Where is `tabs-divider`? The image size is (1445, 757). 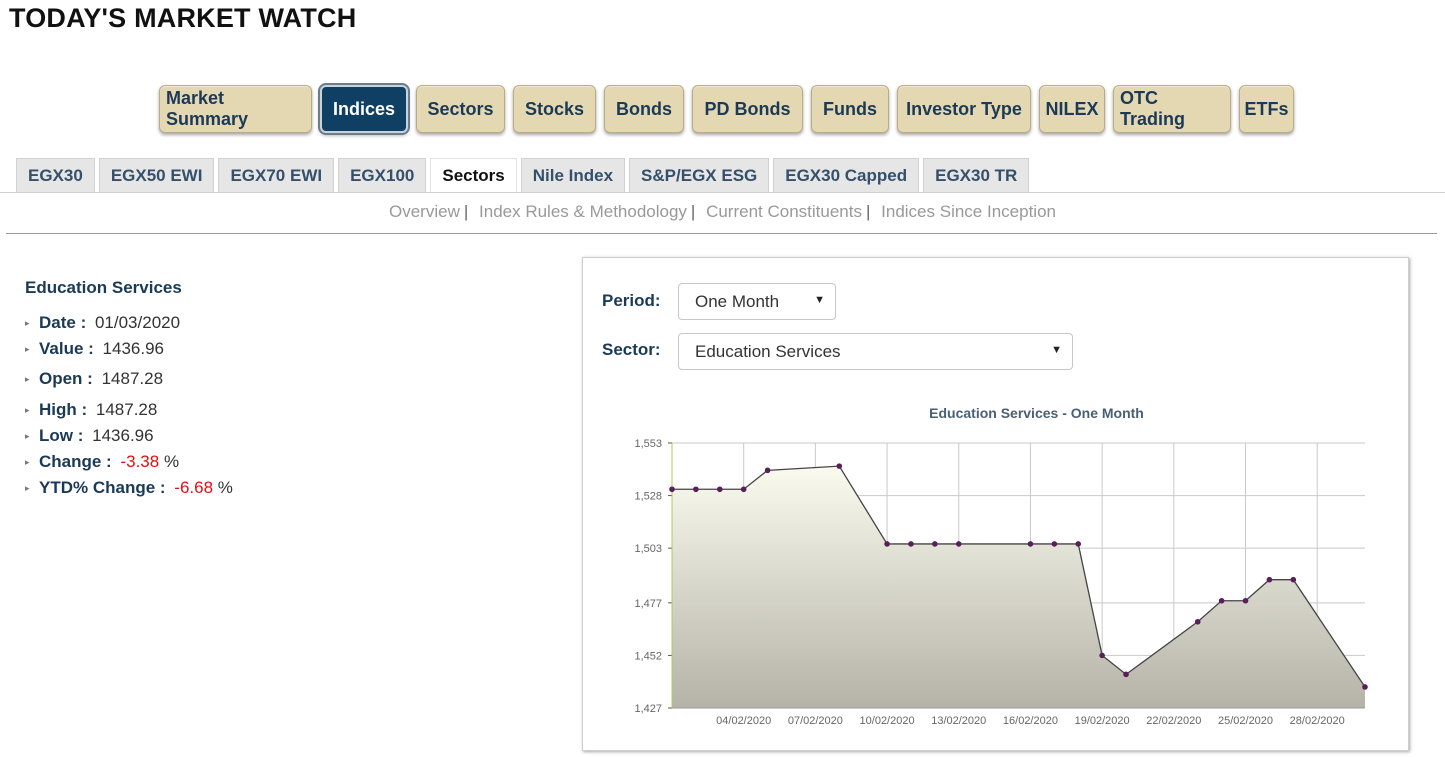 tabs-divider is located at coordinates (722, 192).